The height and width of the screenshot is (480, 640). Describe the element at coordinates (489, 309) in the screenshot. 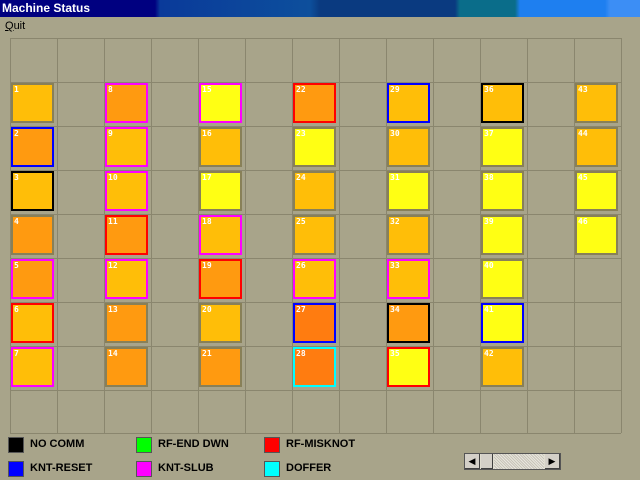

I see `machine-number: 41` at that location.